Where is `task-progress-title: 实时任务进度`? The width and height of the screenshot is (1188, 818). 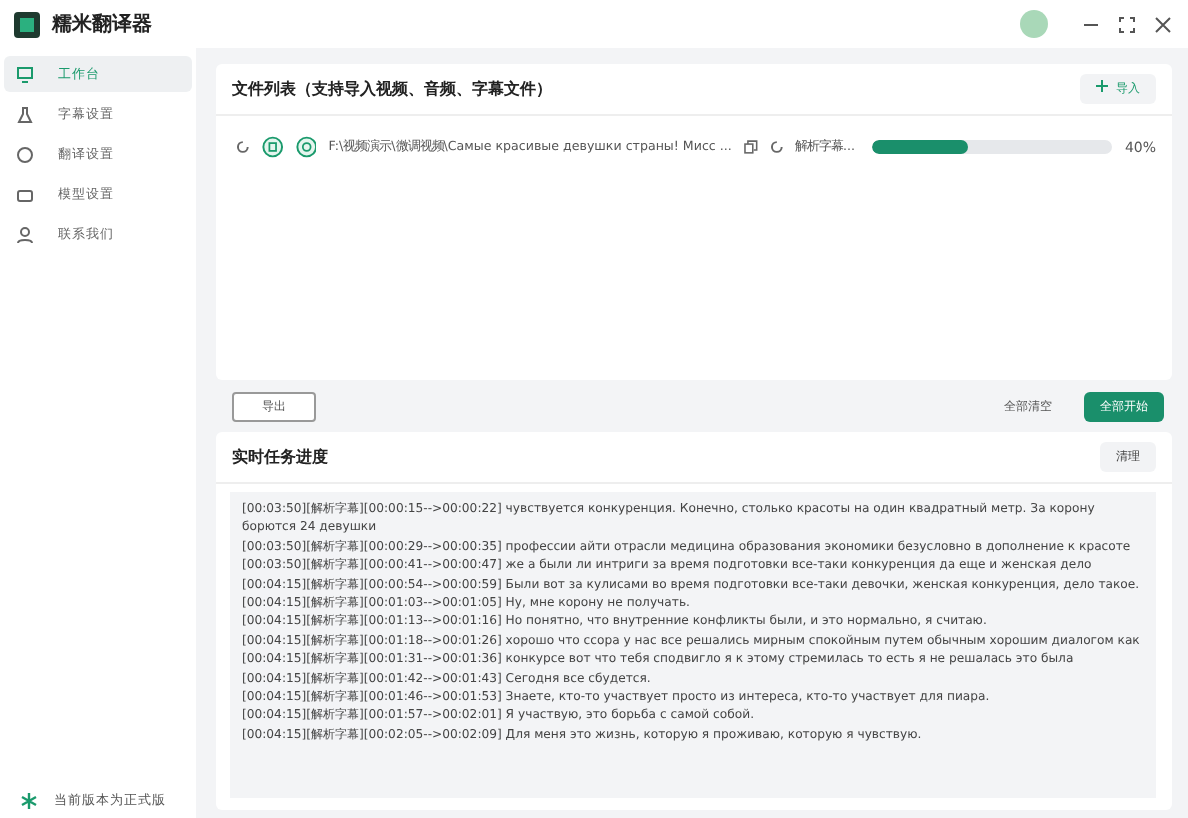
task-progress-title: 实时任务进度 is located at coordinates (280, 457).